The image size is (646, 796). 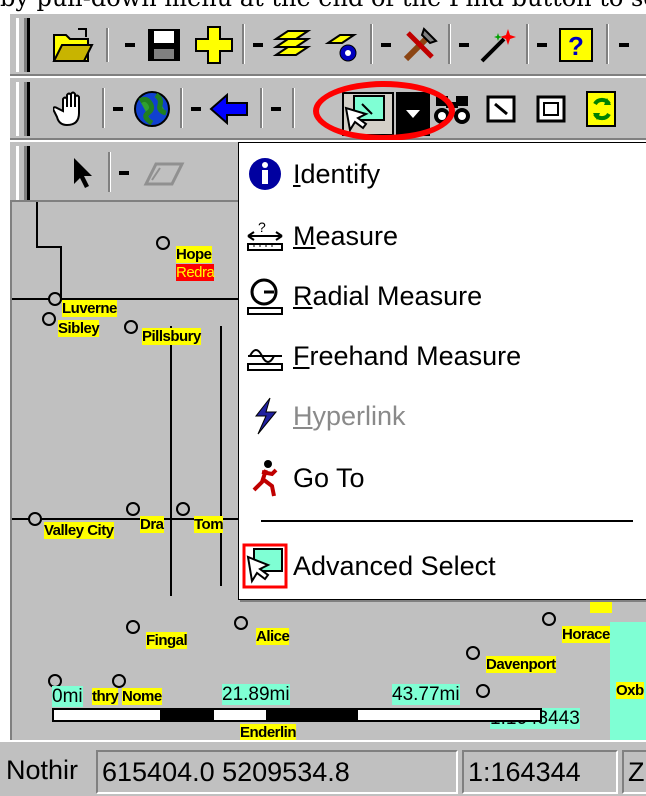 I want to click on menu-item-hyperlink: Hyperlink, so click(x=442, y=416).